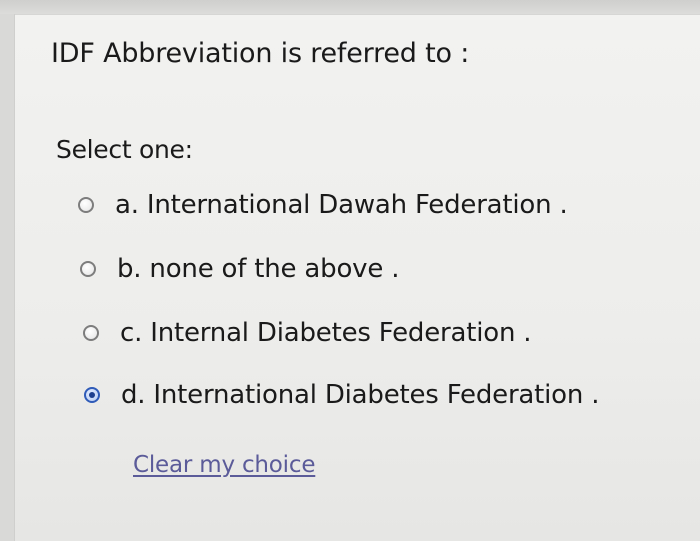 The height and width of the screenshot is (541, 700). What do you see at coordinates (260, 53) in the screenshot?
I see `question-text: IDF Abbreviation is referred to :` at bounding box center [260, 53].